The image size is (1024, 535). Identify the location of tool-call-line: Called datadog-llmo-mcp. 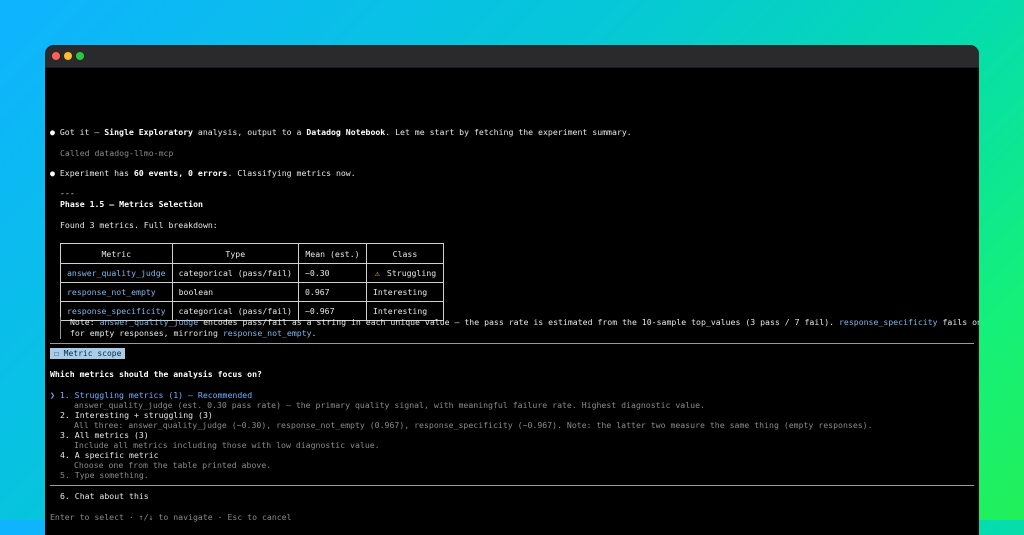
(117, 153).